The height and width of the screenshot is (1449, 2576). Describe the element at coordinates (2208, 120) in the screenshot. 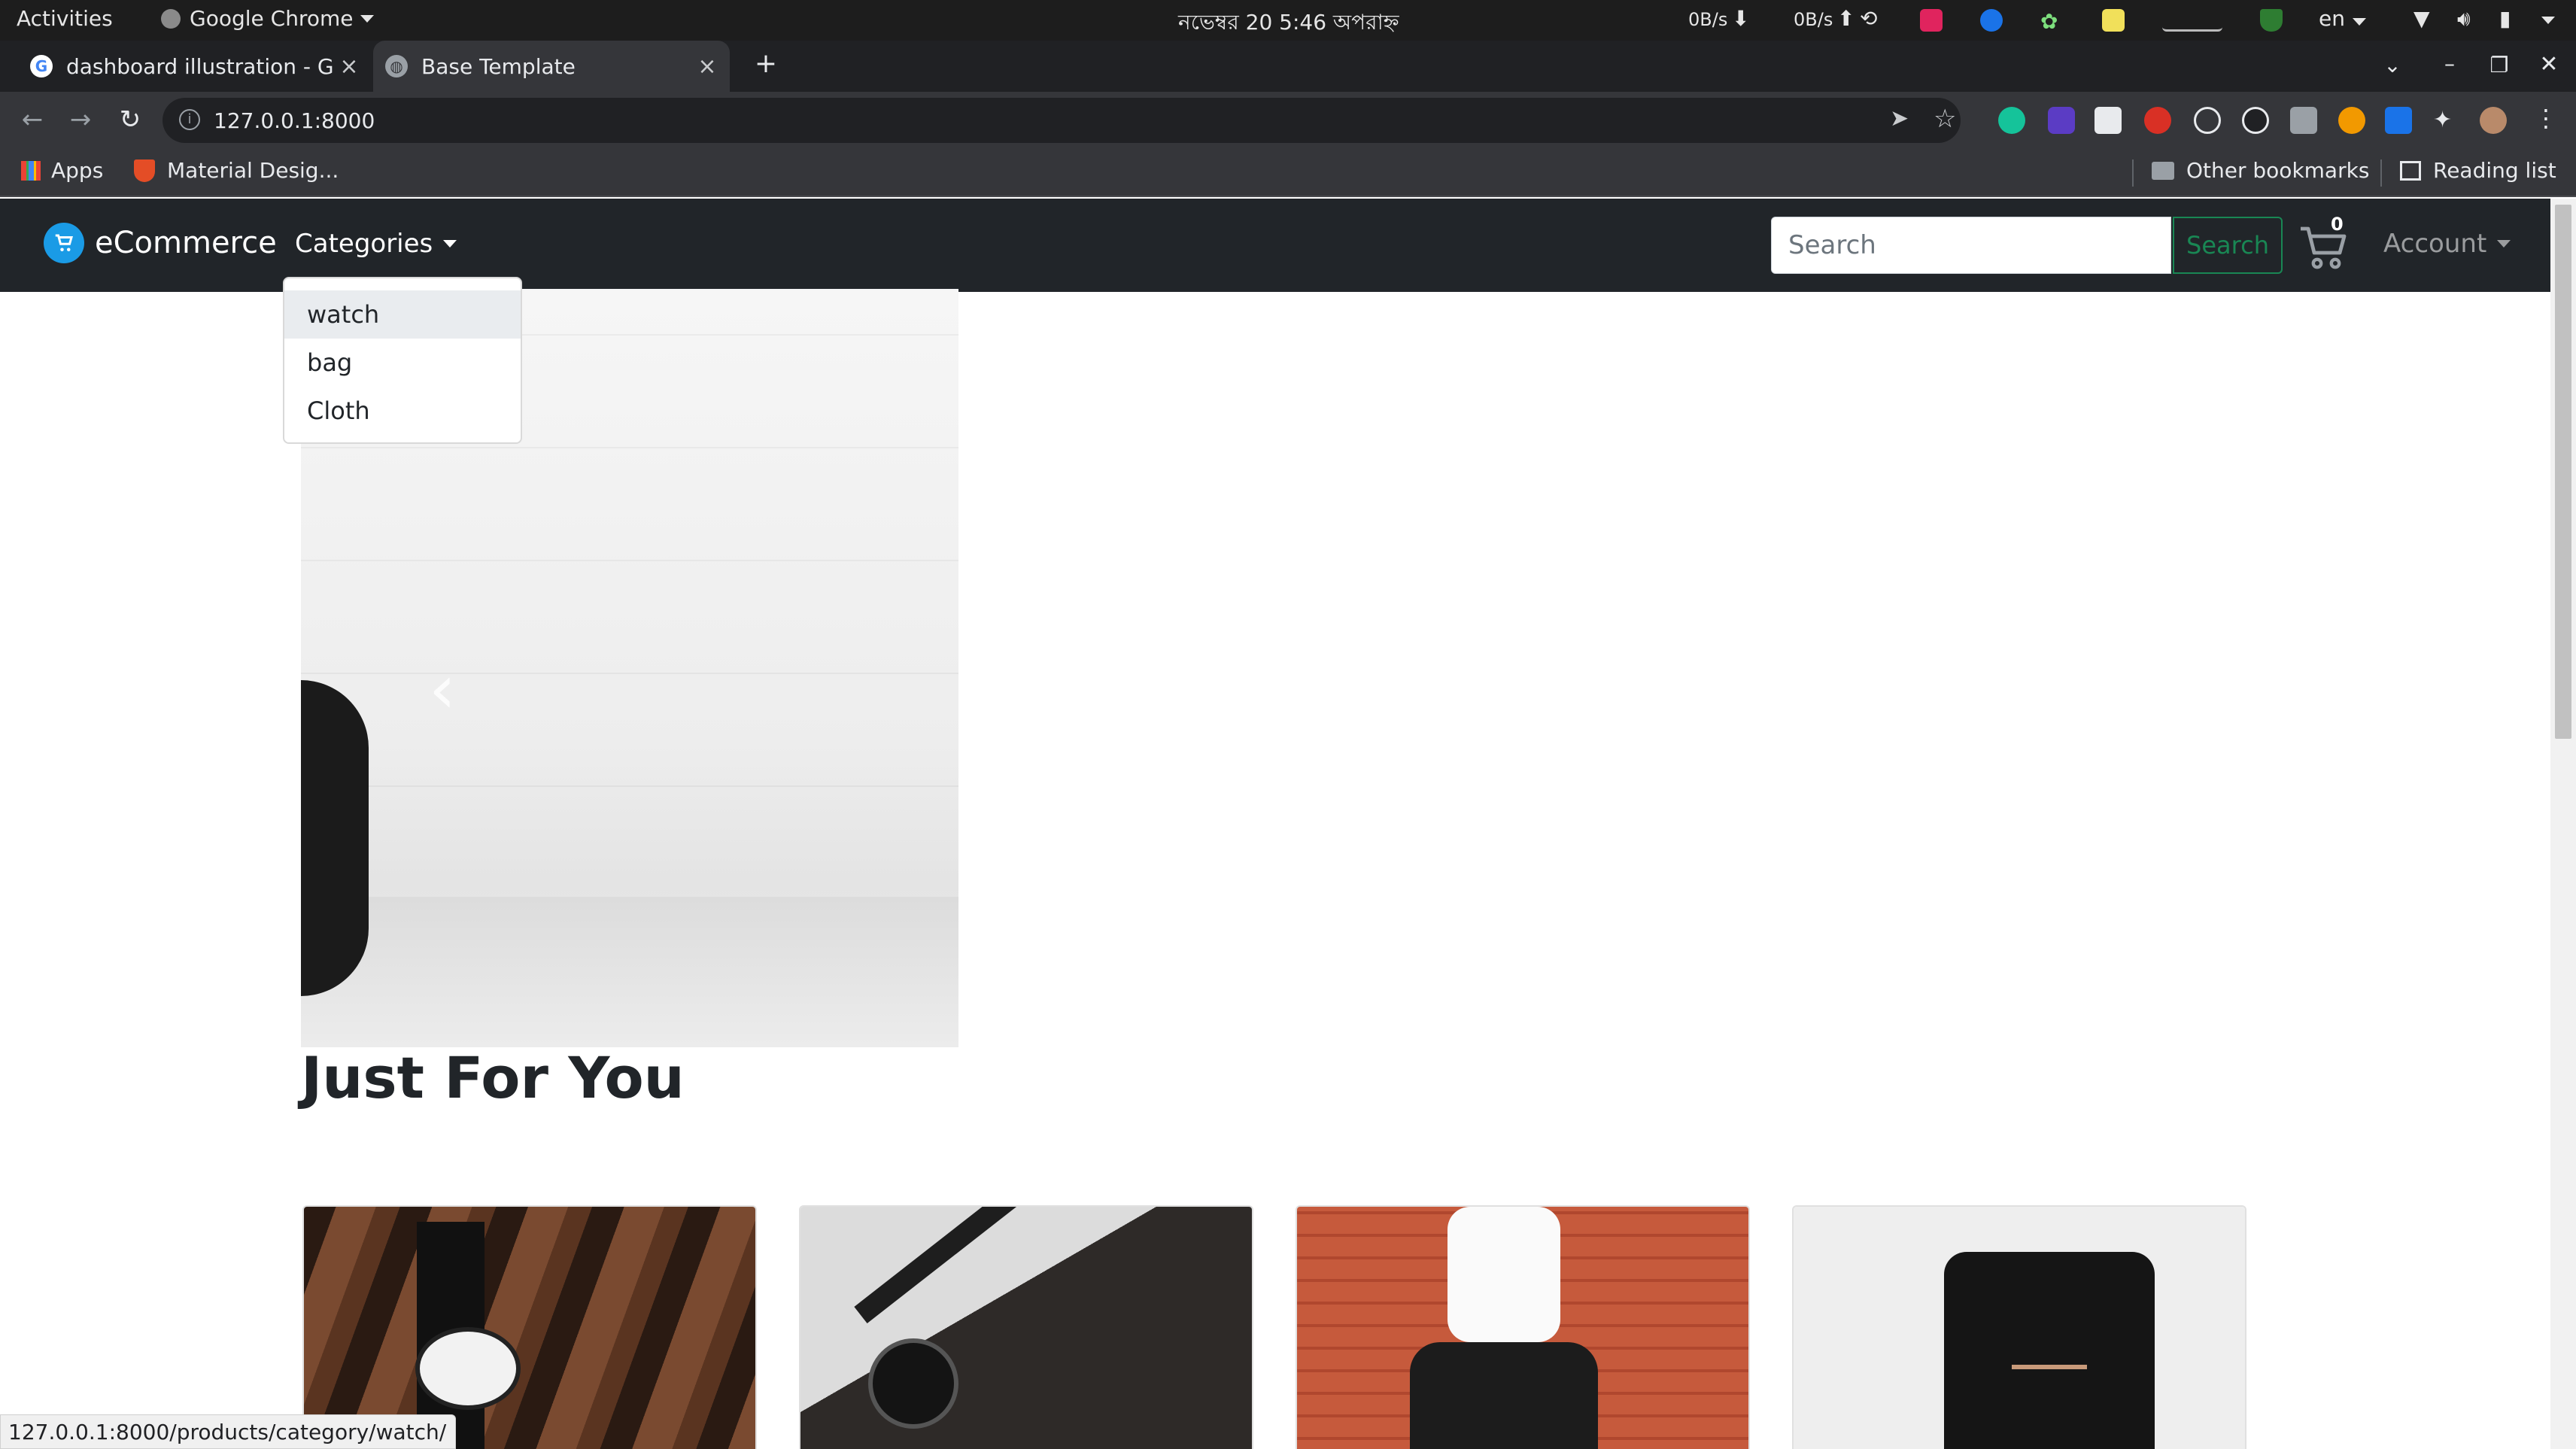

I see `react-devtools-icon` at that location.